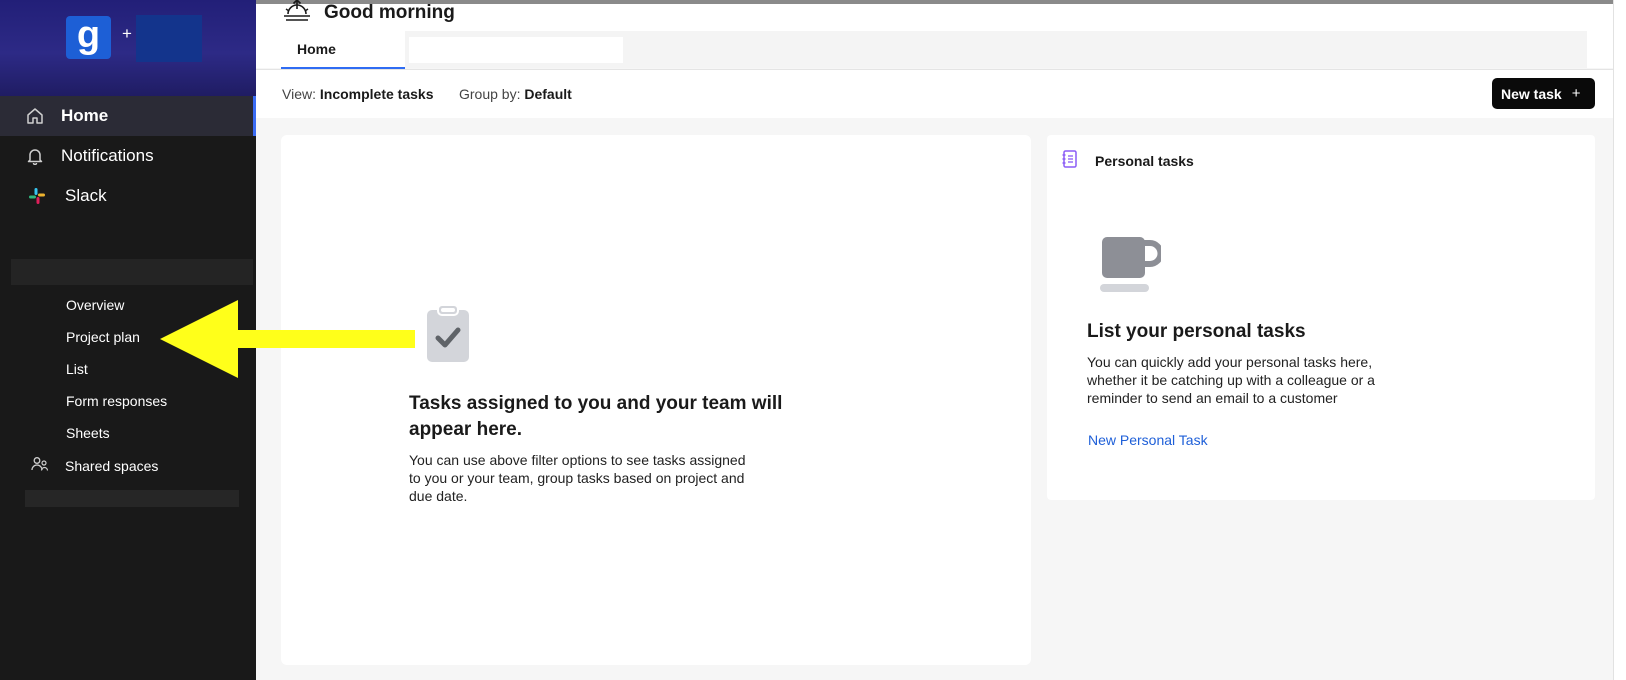 The height and width of the screenshot is (680, 1626). What do you see at coordinates (376, 94) in the screenshot?
I see `view-filter-value: Incomplete tasks` at bounding box center [376, 94].